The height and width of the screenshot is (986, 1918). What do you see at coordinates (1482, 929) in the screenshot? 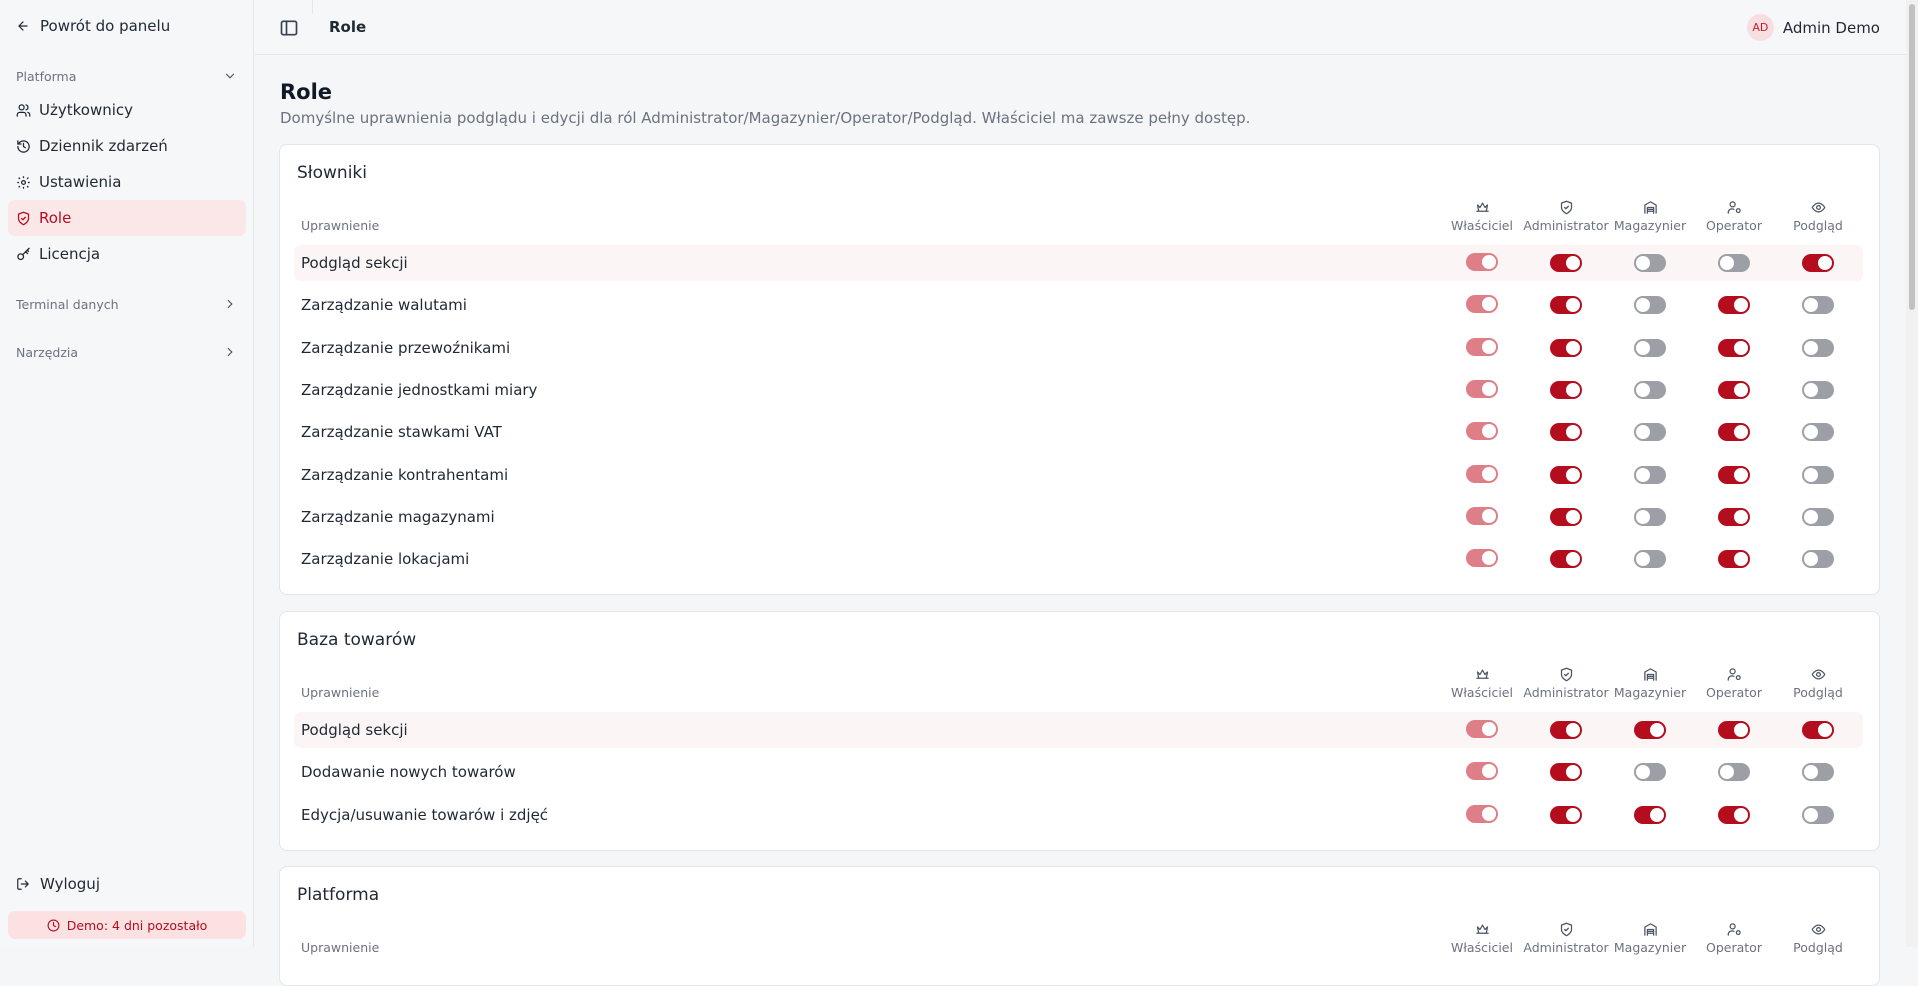
I see `crown-icon` at bounding box center [1482, 929].